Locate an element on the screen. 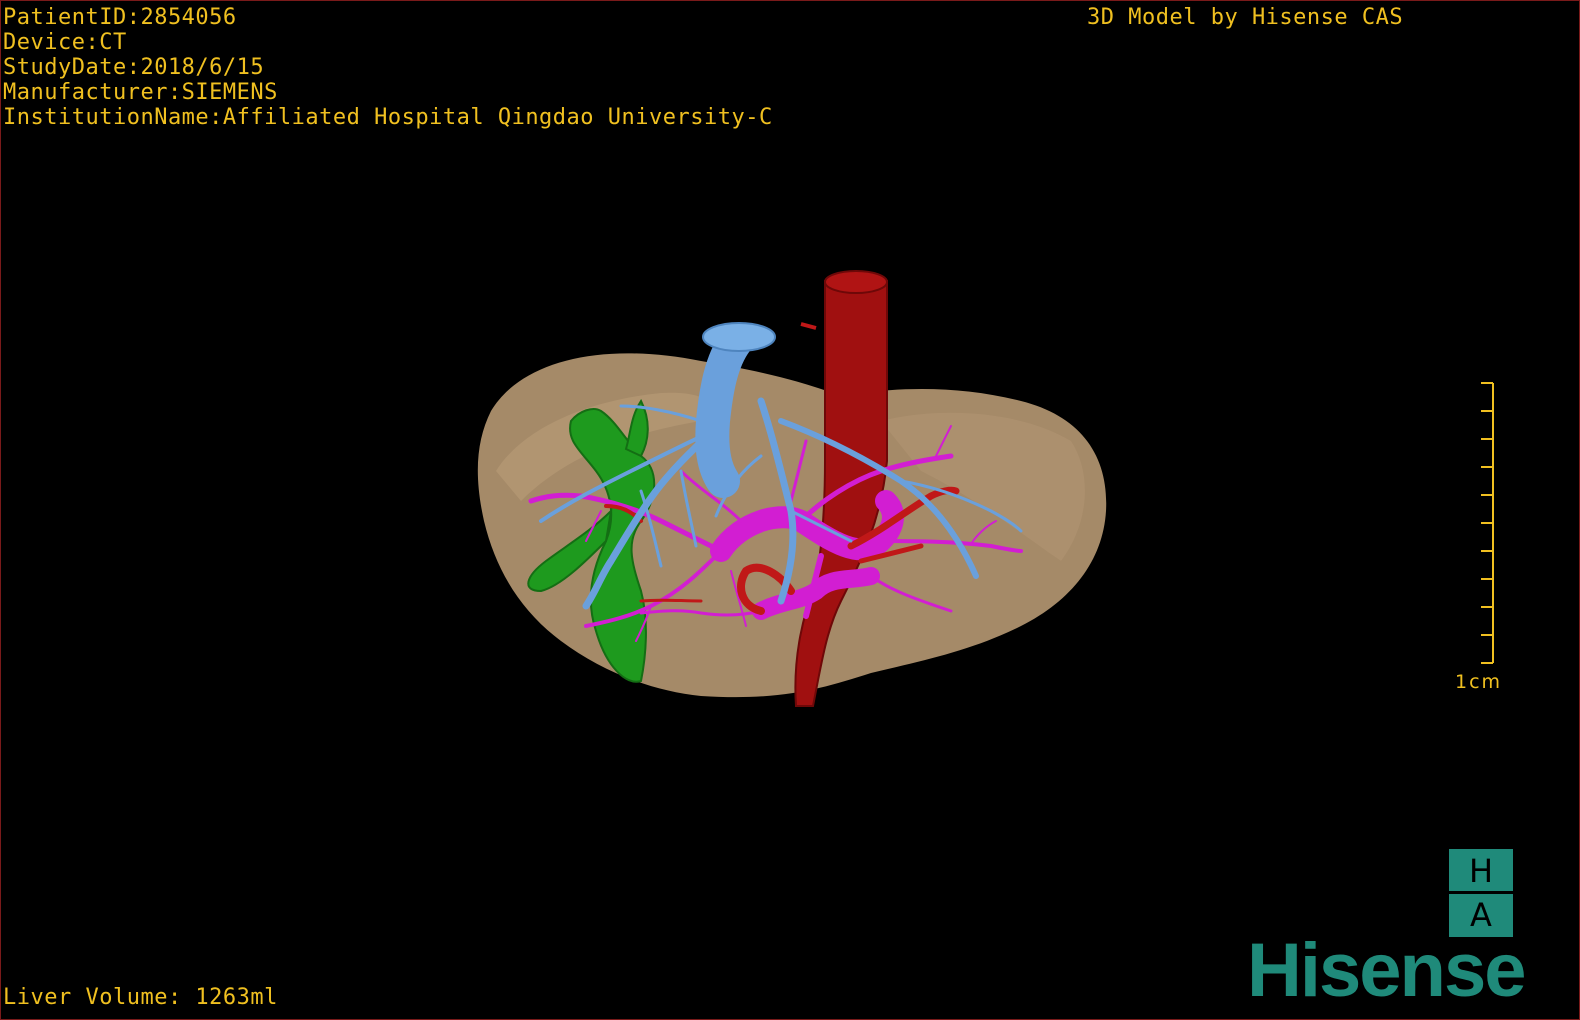 This screenshot has width=1580, height=1020. logo-divider is located at coordinates (1481, 892).